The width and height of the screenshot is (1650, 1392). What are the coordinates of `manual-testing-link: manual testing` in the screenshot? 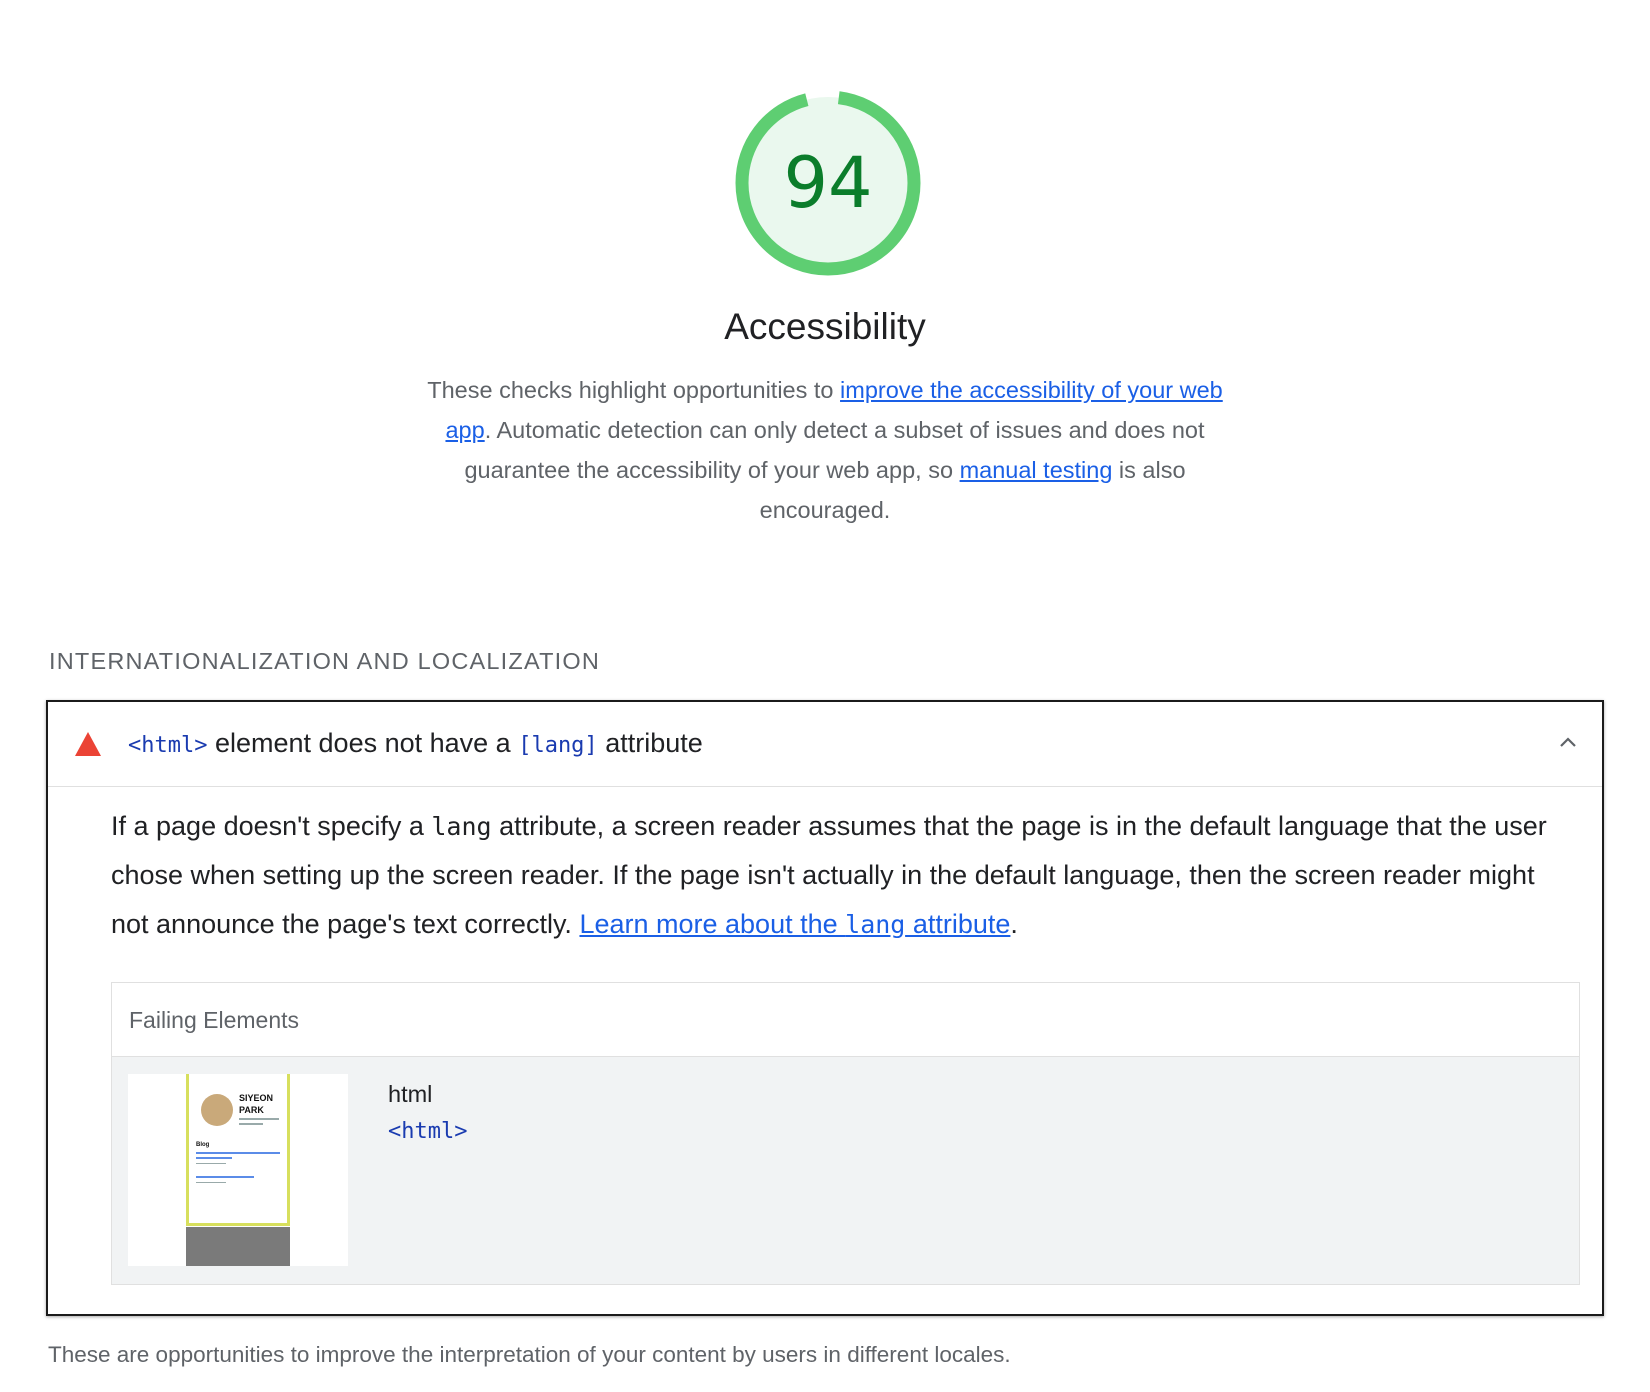 It's located at (1036, 470).